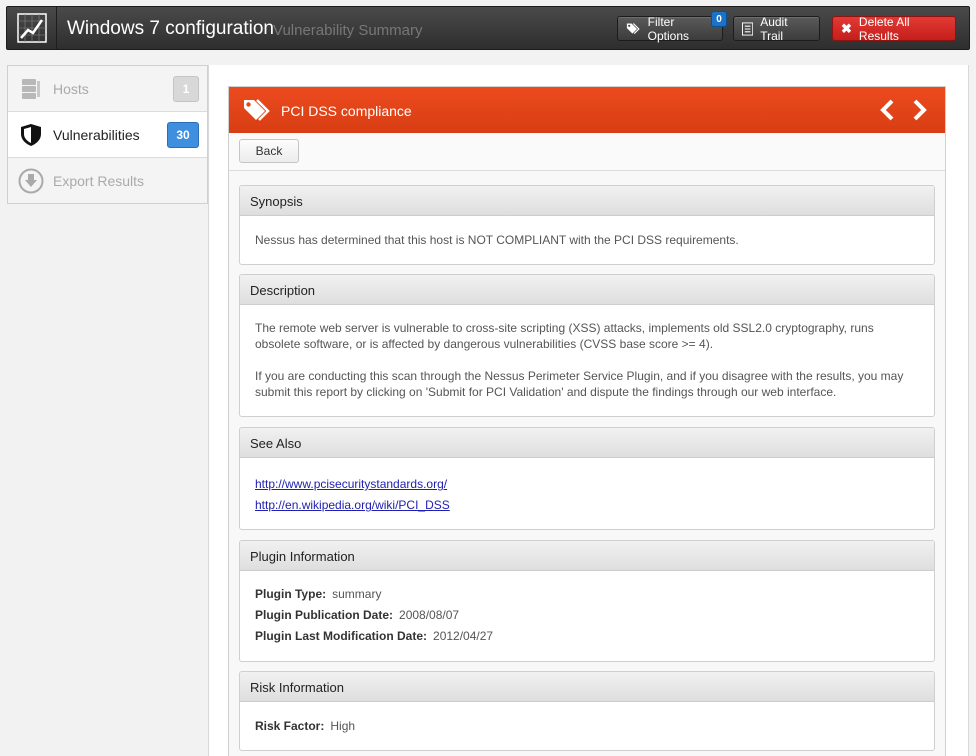 This screenshot has height=756, width=976. I want to click on chart-logo-icon, so click(31, 28).